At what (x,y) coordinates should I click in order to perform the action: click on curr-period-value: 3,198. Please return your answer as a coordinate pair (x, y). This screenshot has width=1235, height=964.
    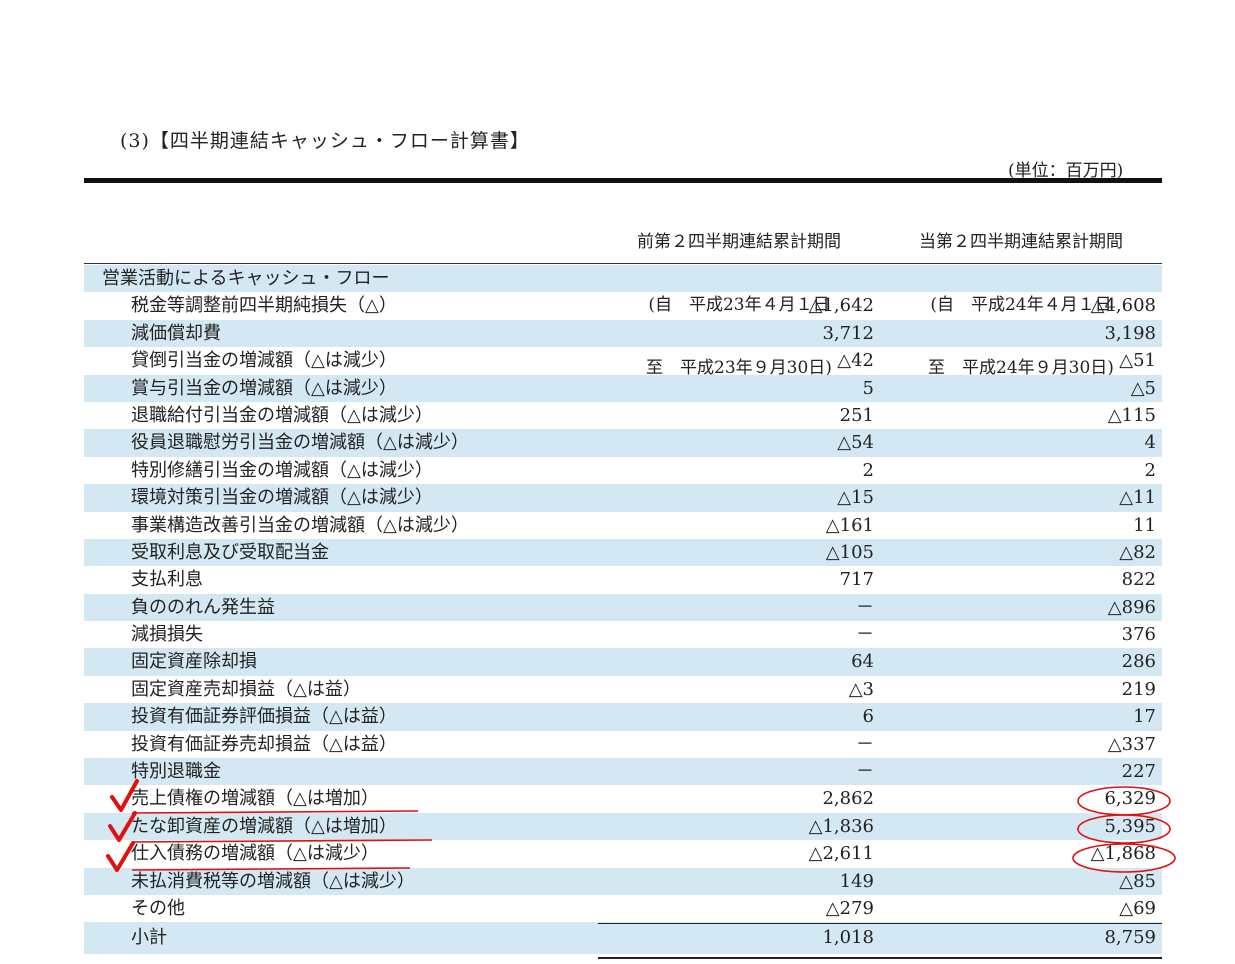
    Looking at the image, I should click on (1130, 333).